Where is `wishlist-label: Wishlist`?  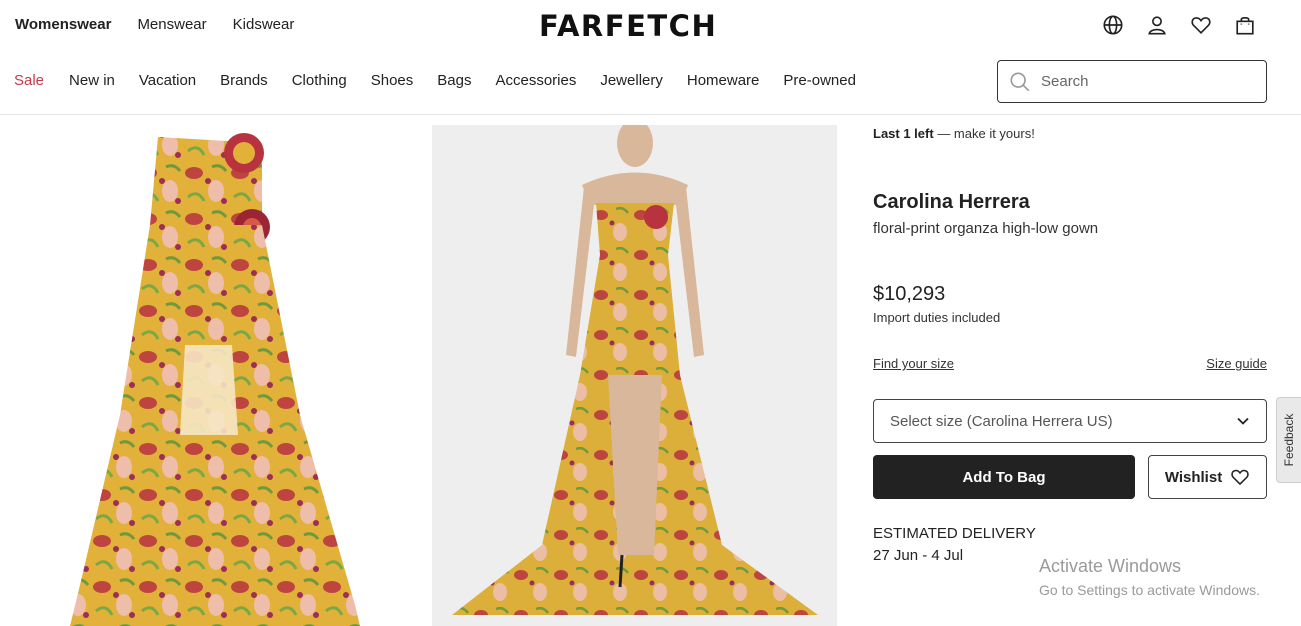 wishlist-label: Wishlist is located at coordinates (1193, 477).